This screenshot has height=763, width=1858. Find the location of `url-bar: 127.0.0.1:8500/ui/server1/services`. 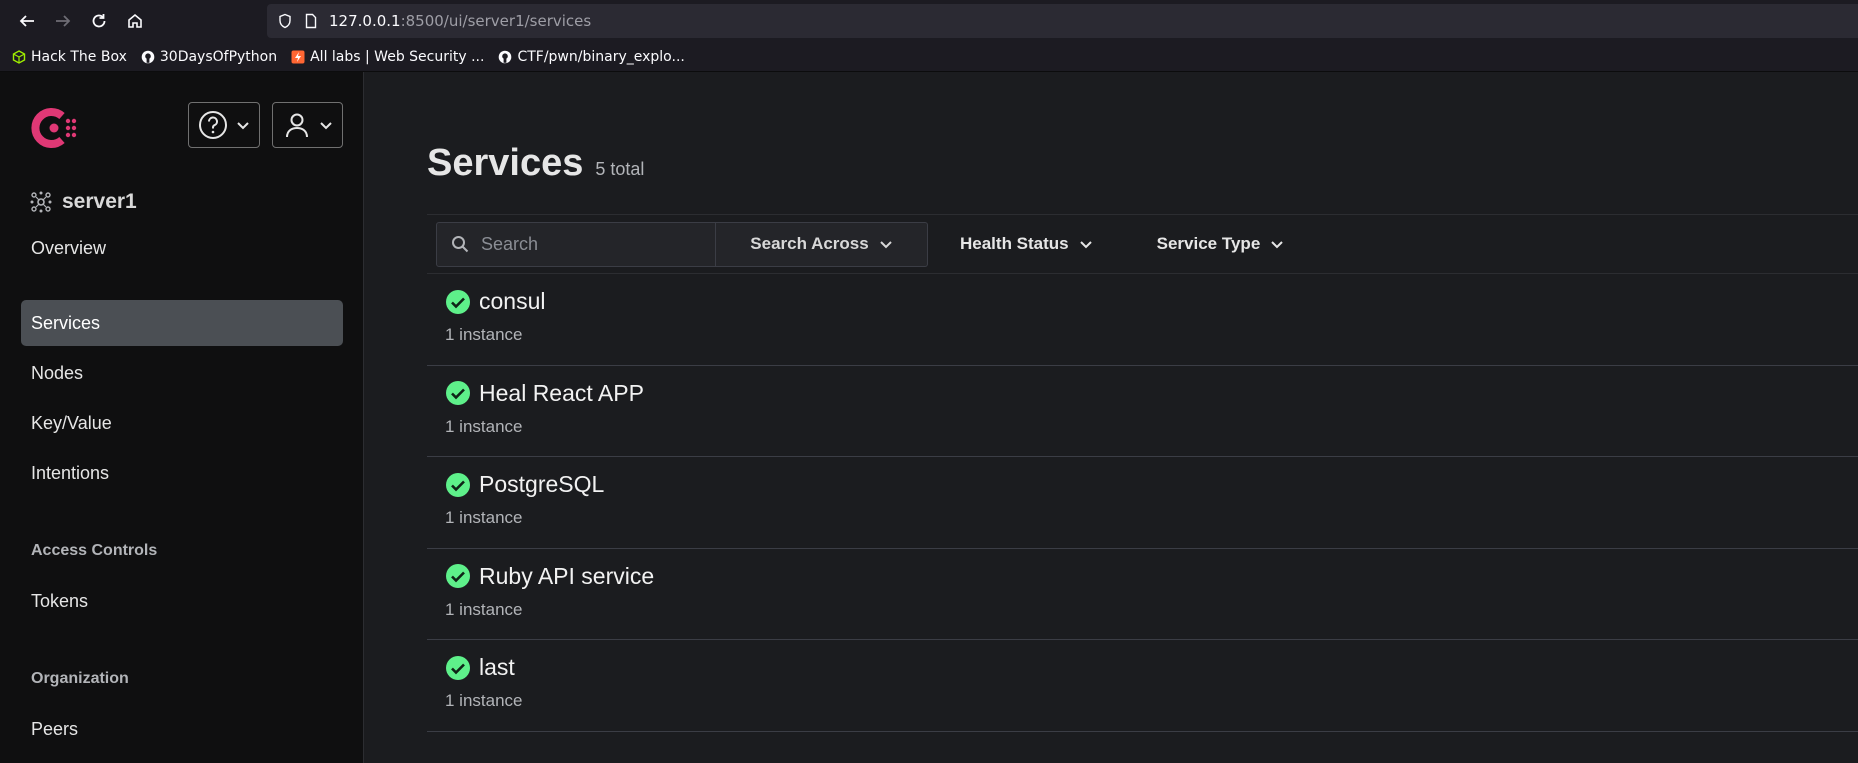

url-bar: 127.0.0.1:8500/ui/server1/services is located at coordinates (1062, 21).